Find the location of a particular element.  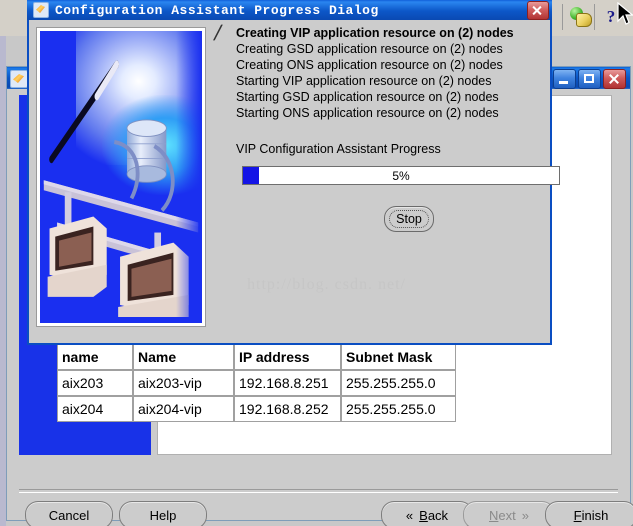

cancel-button-label: Cancel is located at coordinates (69, 515).